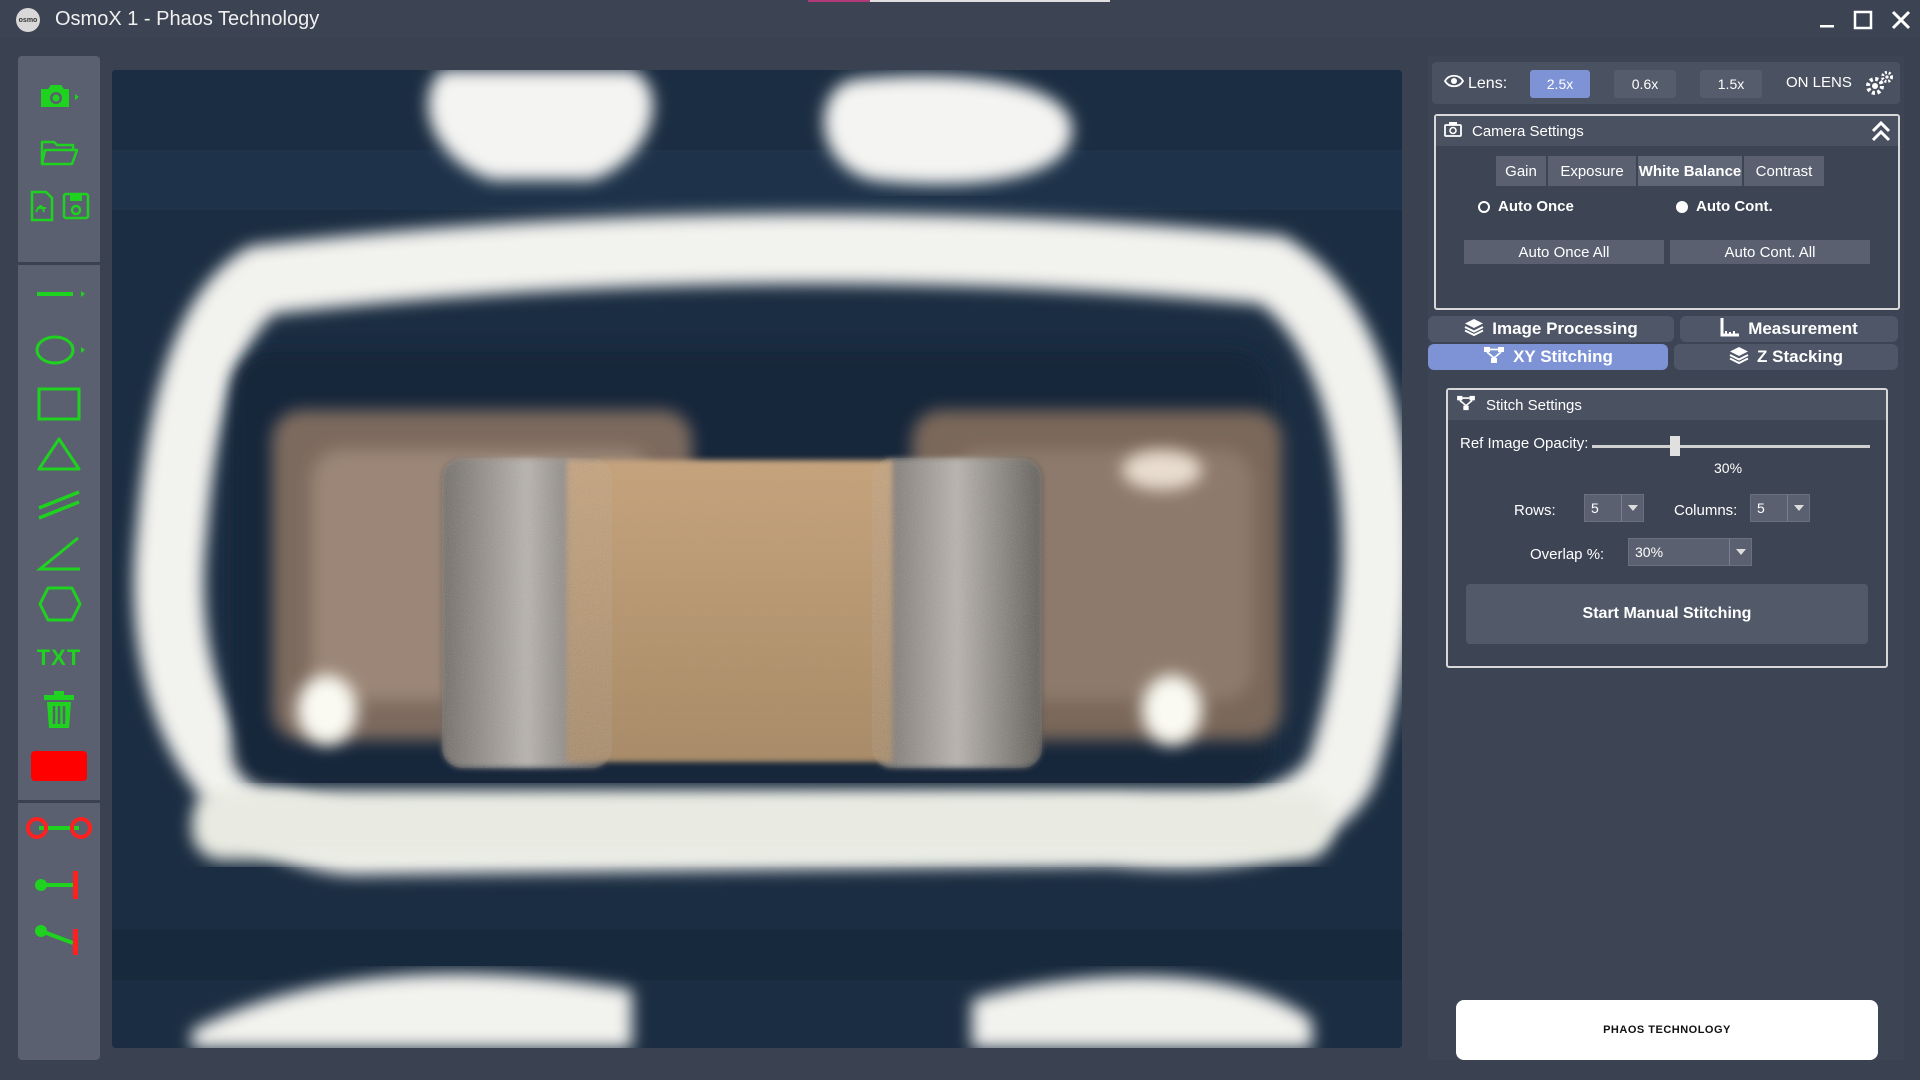  I want to click on gear-icon, so click(1879, 86).